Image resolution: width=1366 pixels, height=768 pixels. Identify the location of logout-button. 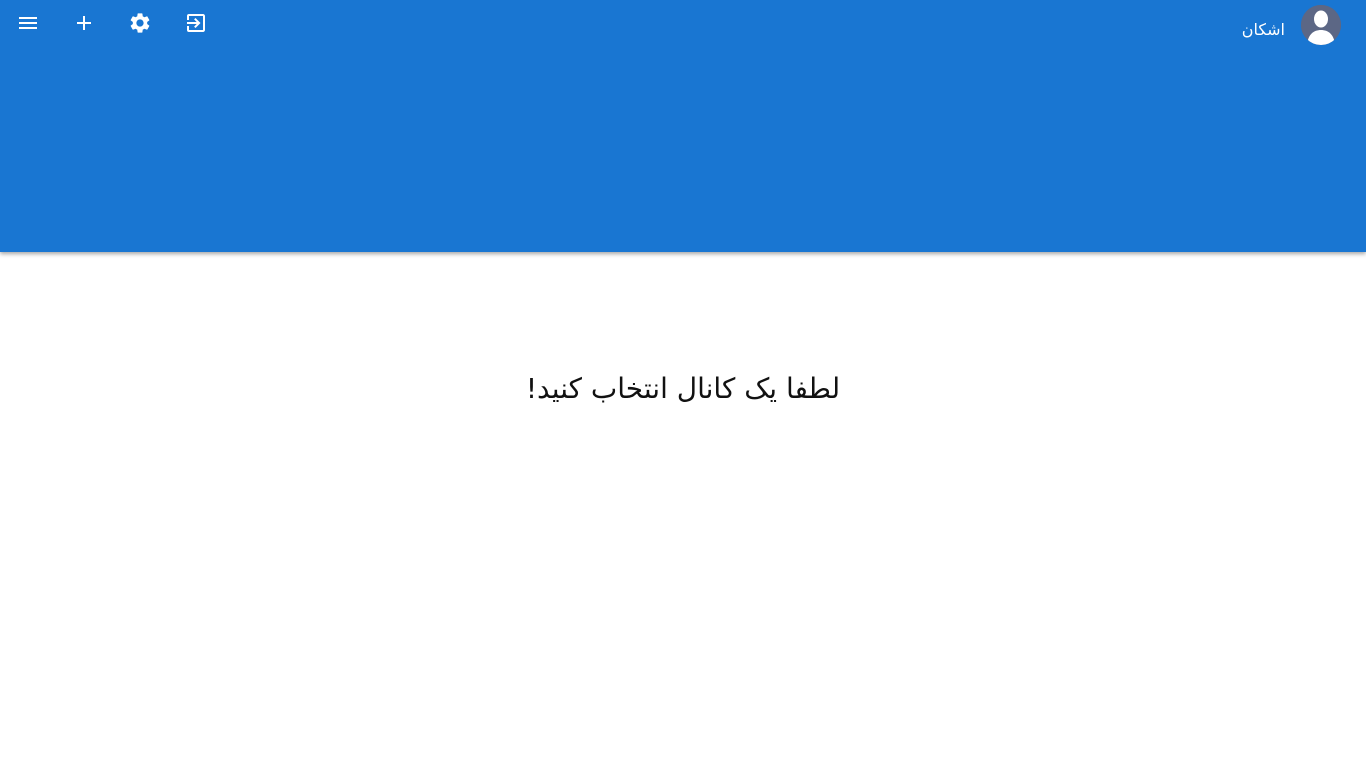
(196, 23).